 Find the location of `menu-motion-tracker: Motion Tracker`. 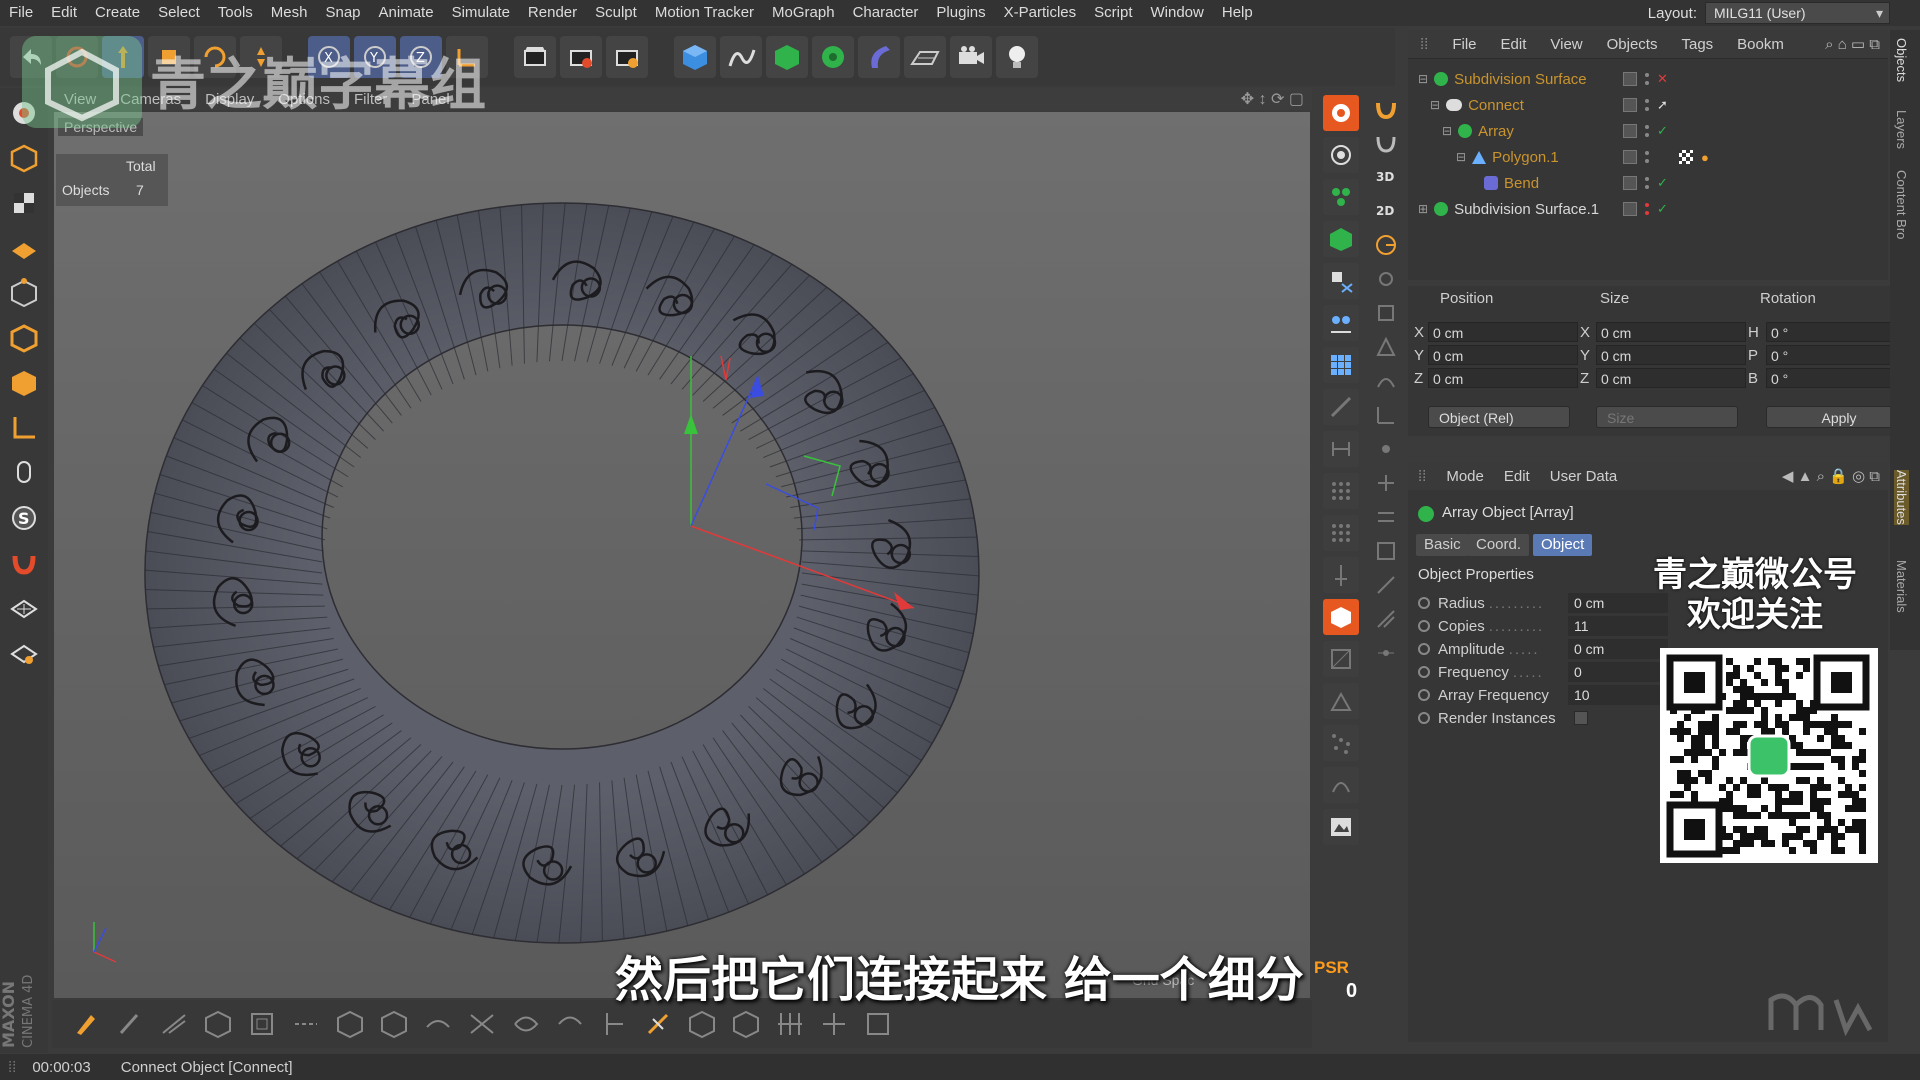

menu-motion-tracker: Motion Tracker is located at coordinates (704, 13).